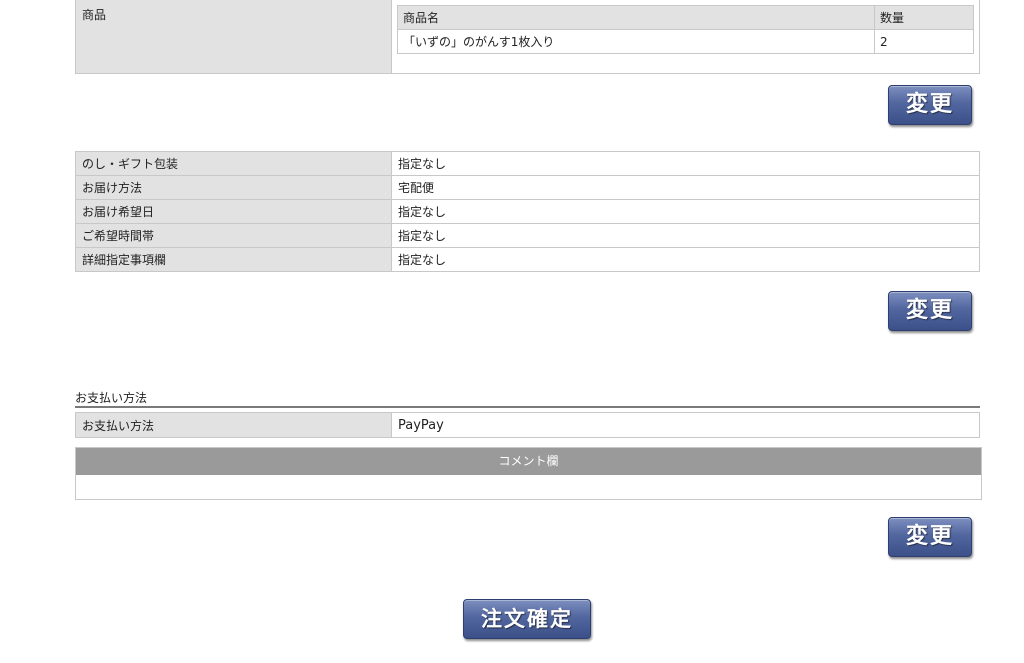  What do you see at coordinates (685, 235) in the screenshot?
I see `delivery-time-value: 指定なし` at bounding box center [685, 235].